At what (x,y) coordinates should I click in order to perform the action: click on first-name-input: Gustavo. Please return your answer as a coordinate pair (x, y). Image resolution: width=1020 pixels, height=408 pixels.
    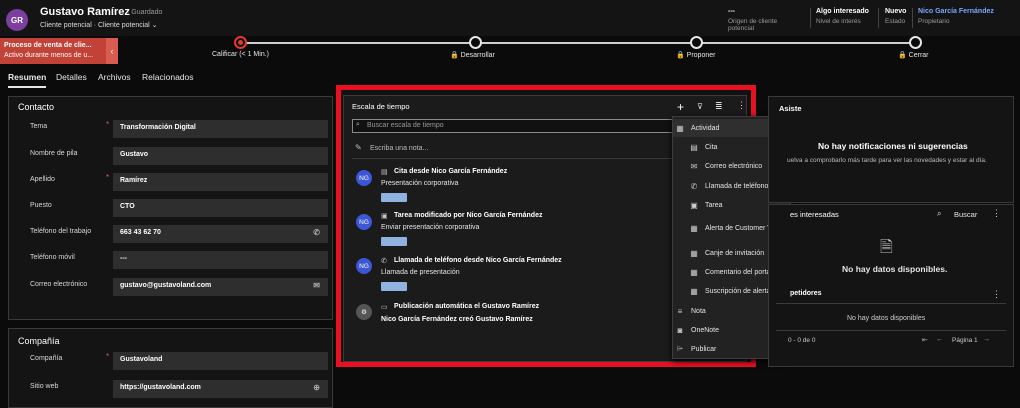
    Looking at the image, I should click on (220, 156).